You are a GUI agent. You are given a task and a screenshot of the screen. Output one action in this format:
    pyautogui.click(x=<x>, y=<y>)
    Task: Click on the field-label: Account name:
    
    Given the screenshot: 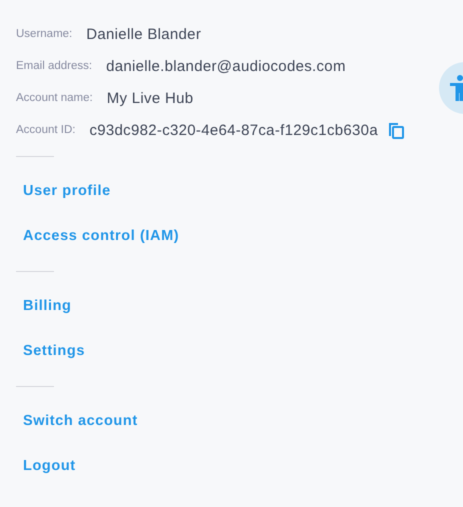 What is the action you would take?
    pyautogui.click(x=54, y=98)
    